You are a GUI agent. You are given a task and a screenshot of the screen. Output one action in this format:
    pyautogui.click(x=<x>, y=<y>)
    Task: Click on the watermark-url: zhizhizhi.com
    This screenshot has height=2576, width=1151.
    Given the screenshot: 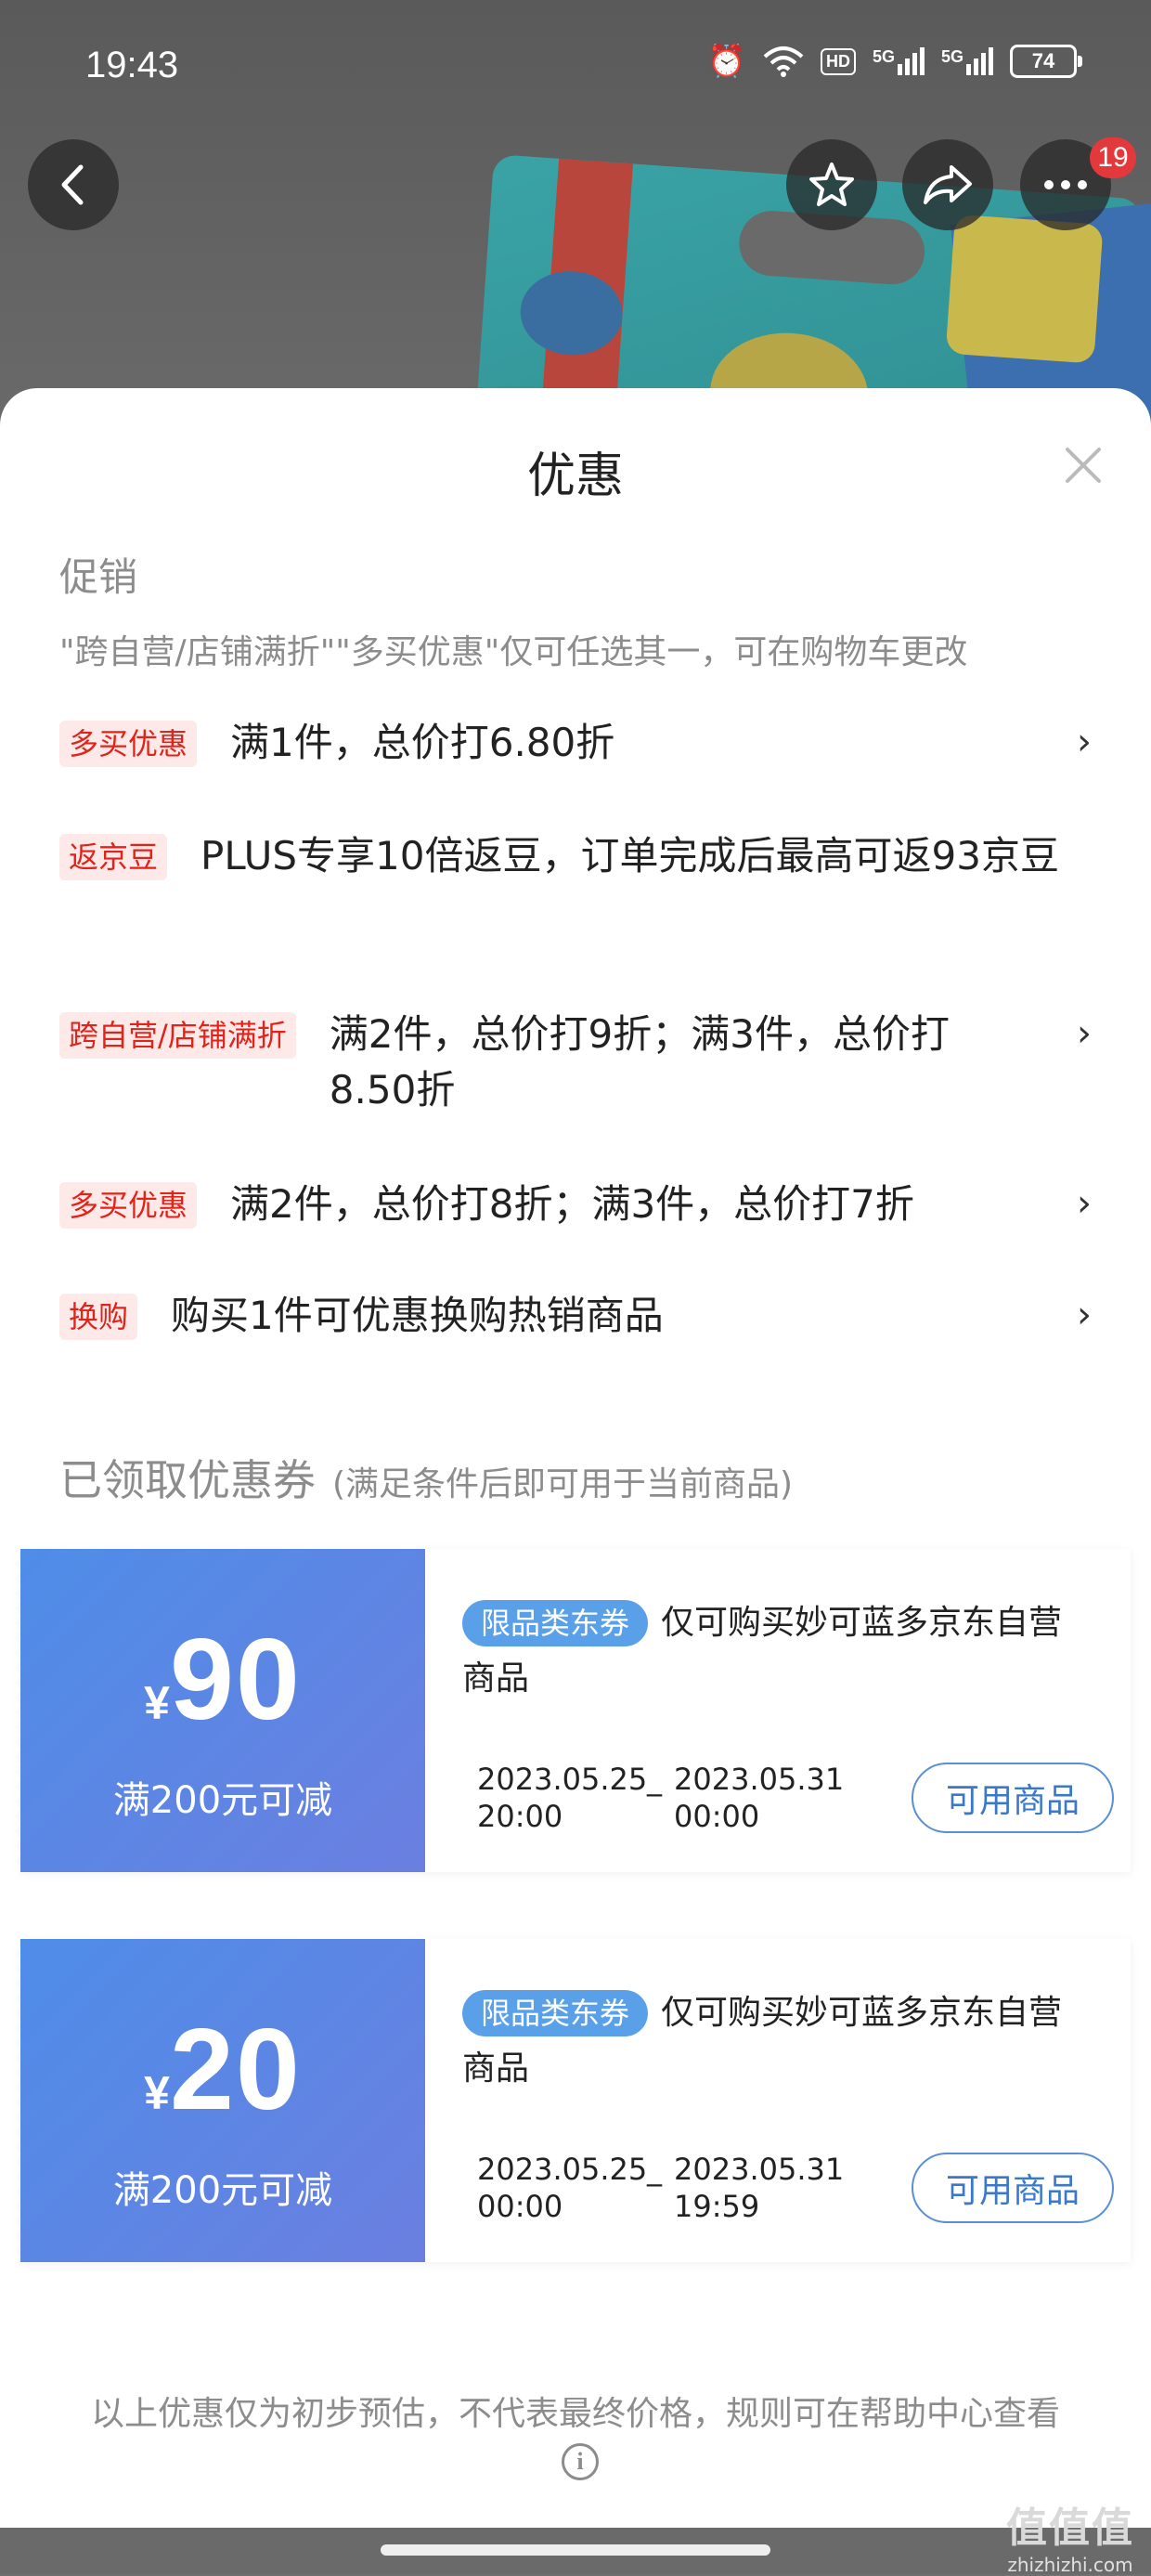 What is the action you would take?
    pyautogui.click(x=1070, y=2565)
    